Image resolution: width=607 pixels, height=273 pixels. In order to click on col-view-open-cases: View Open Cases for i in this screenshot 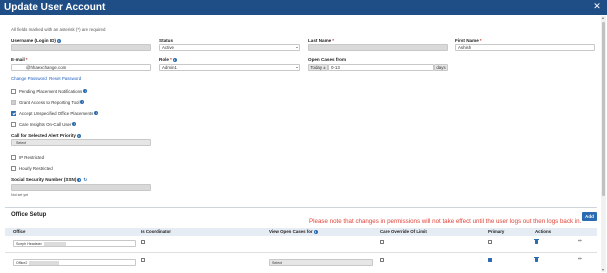, I will do `click(293, 231)`.